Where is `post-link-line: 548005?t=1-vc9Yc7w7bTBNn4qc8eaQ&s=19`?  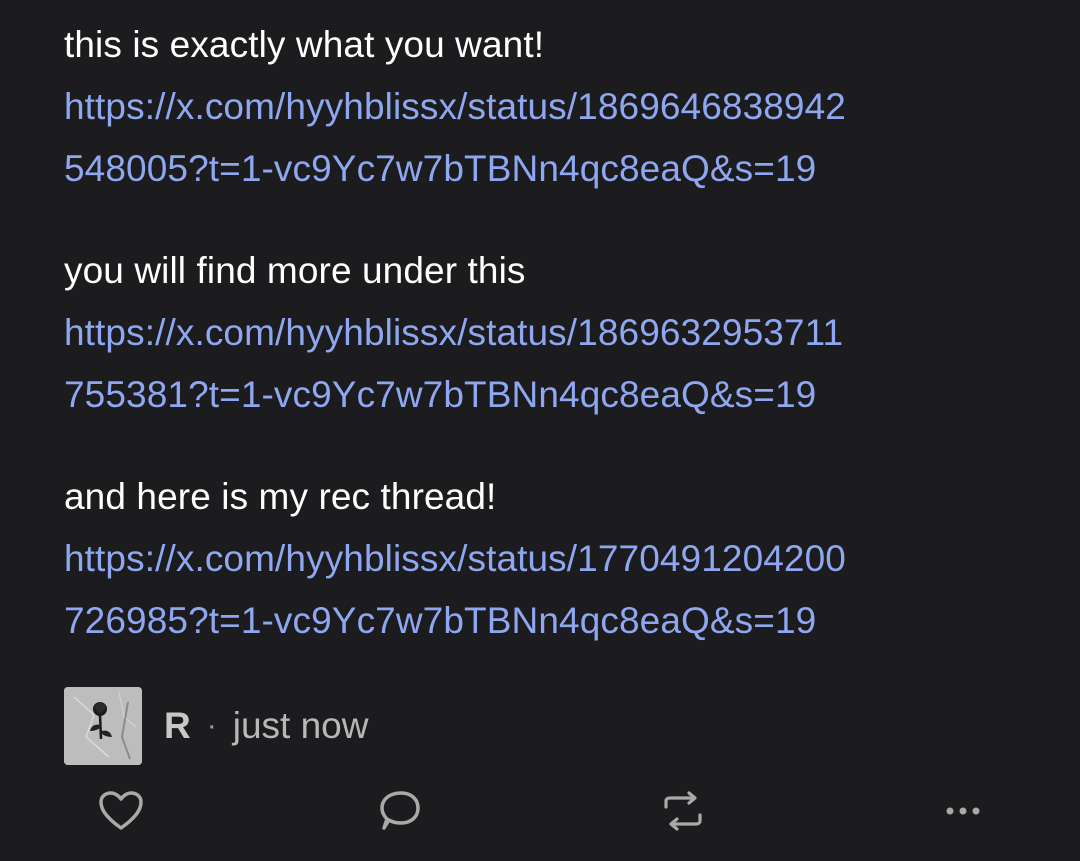 post-link-line: 548005?t=1-vc9Yc7w7bTBNn4qc8eaQ&s=19 is located at coordinates (440, 168).